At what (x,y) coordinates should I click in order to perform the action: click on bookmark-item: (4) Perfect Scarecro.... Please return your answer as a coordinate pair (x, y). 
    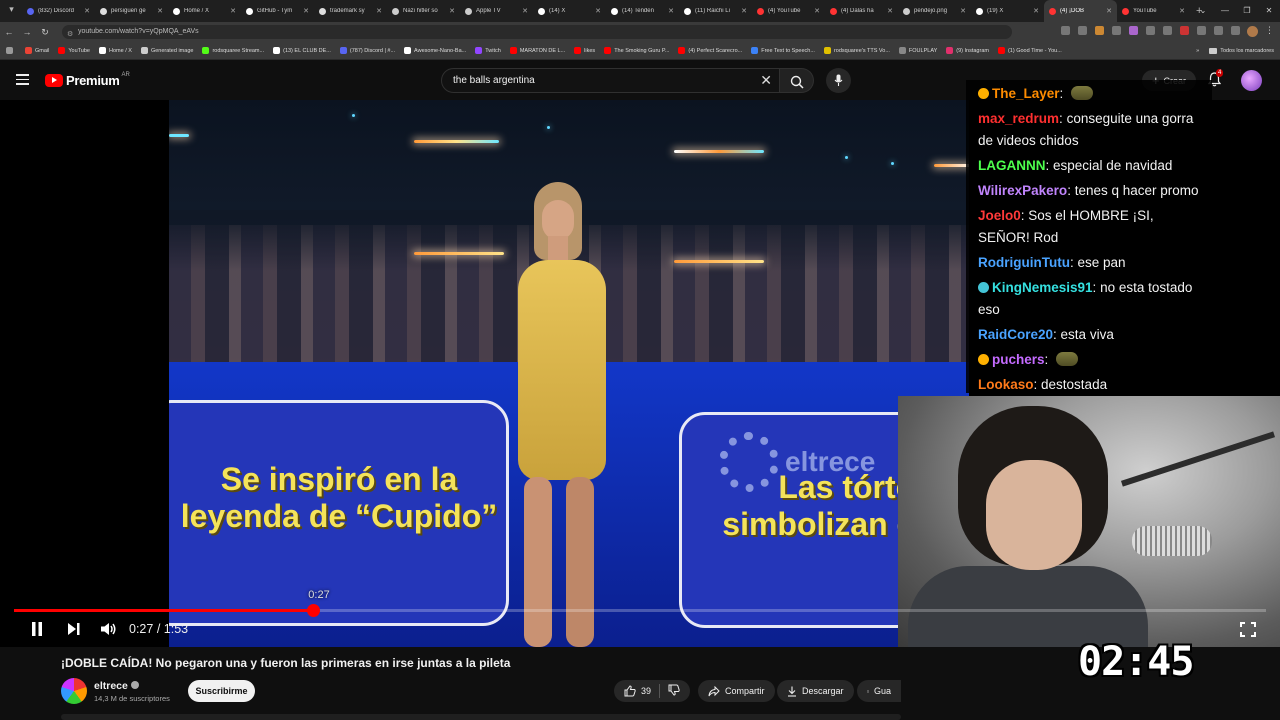
    Looking at the image, I should click on (710, 50).